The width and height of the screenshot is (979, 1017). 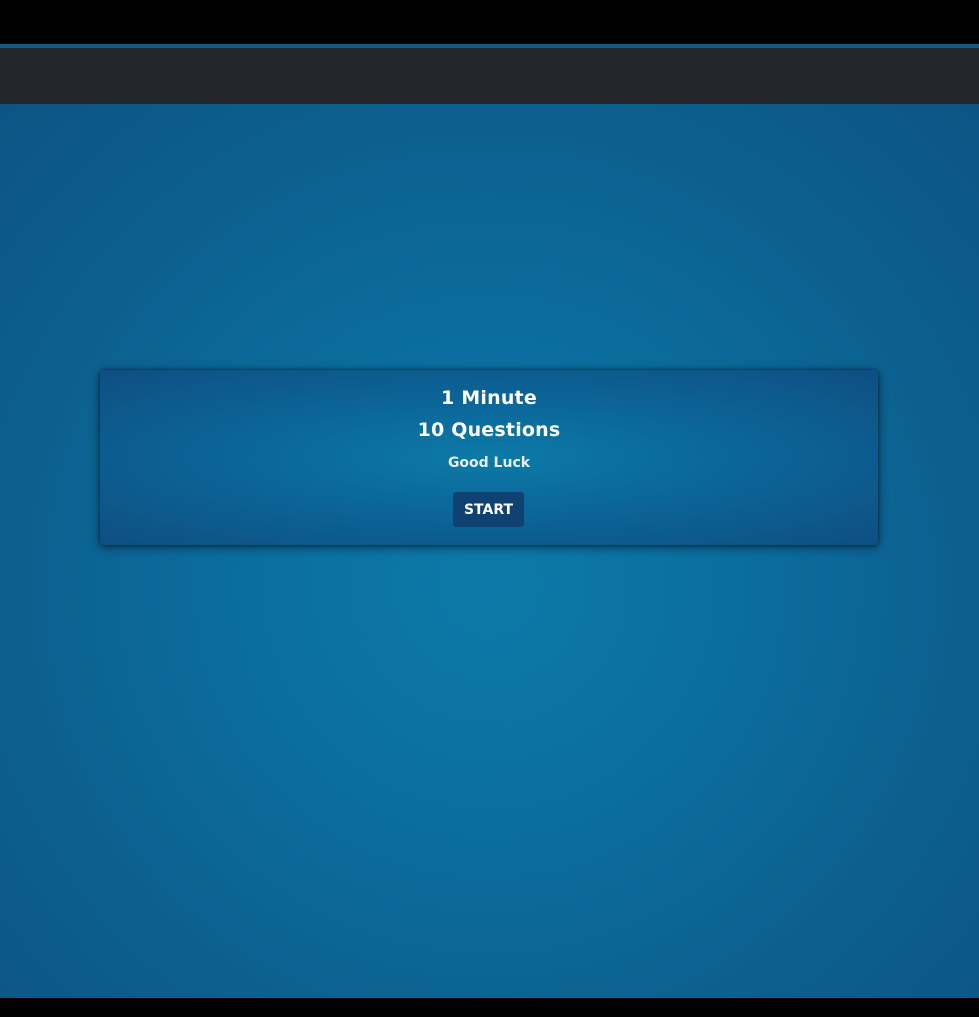 I want to click on navbar, so click(x=489, y=76).